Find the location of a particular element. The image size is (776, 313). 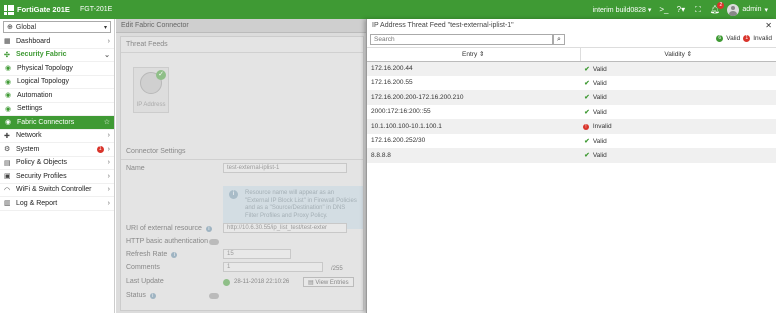

sidebar-item-automation: ◉ Automation is located at coordinates (57, 96).